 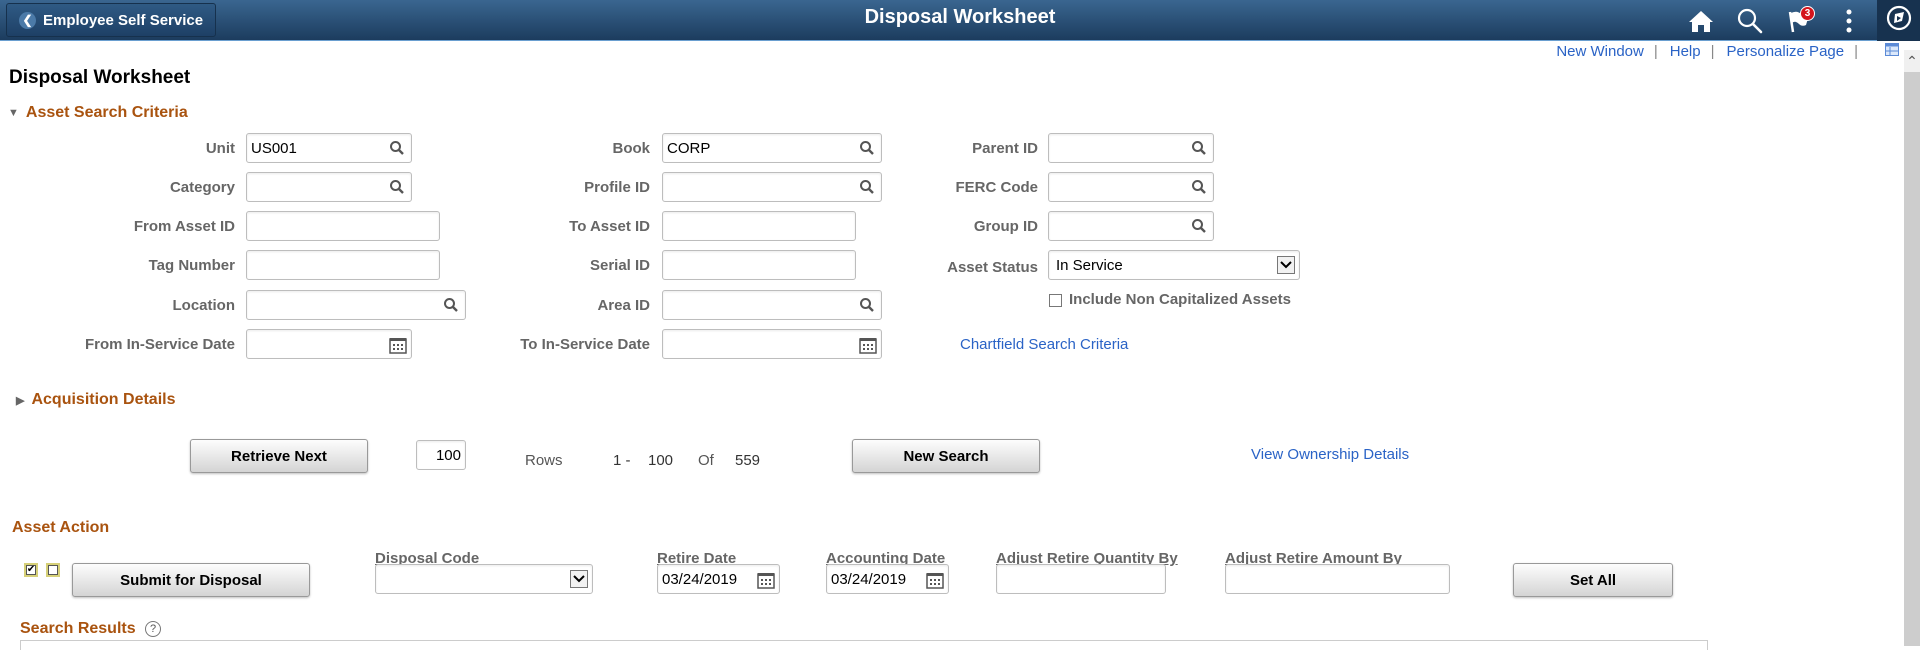 I want to click on profile-id-input, so click(x=772, y=187).